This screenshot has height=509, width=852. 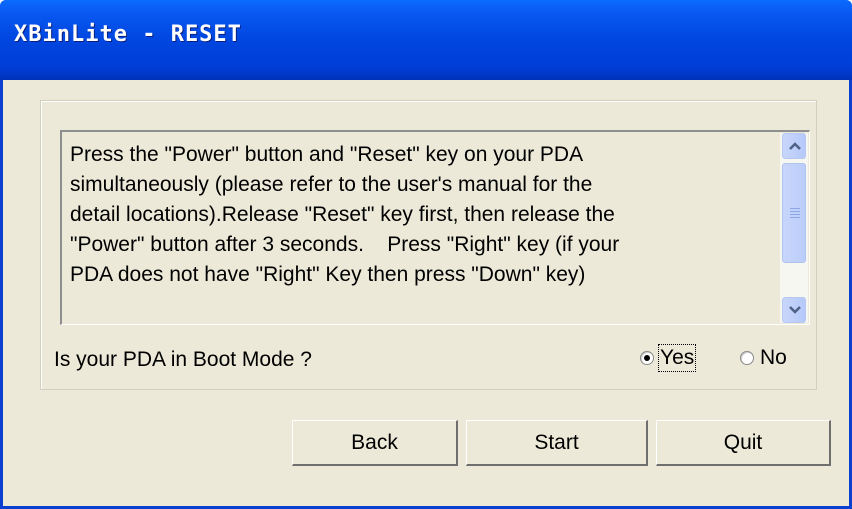 I want to click on vertical-scrollbar, so click(x=794, y=228).